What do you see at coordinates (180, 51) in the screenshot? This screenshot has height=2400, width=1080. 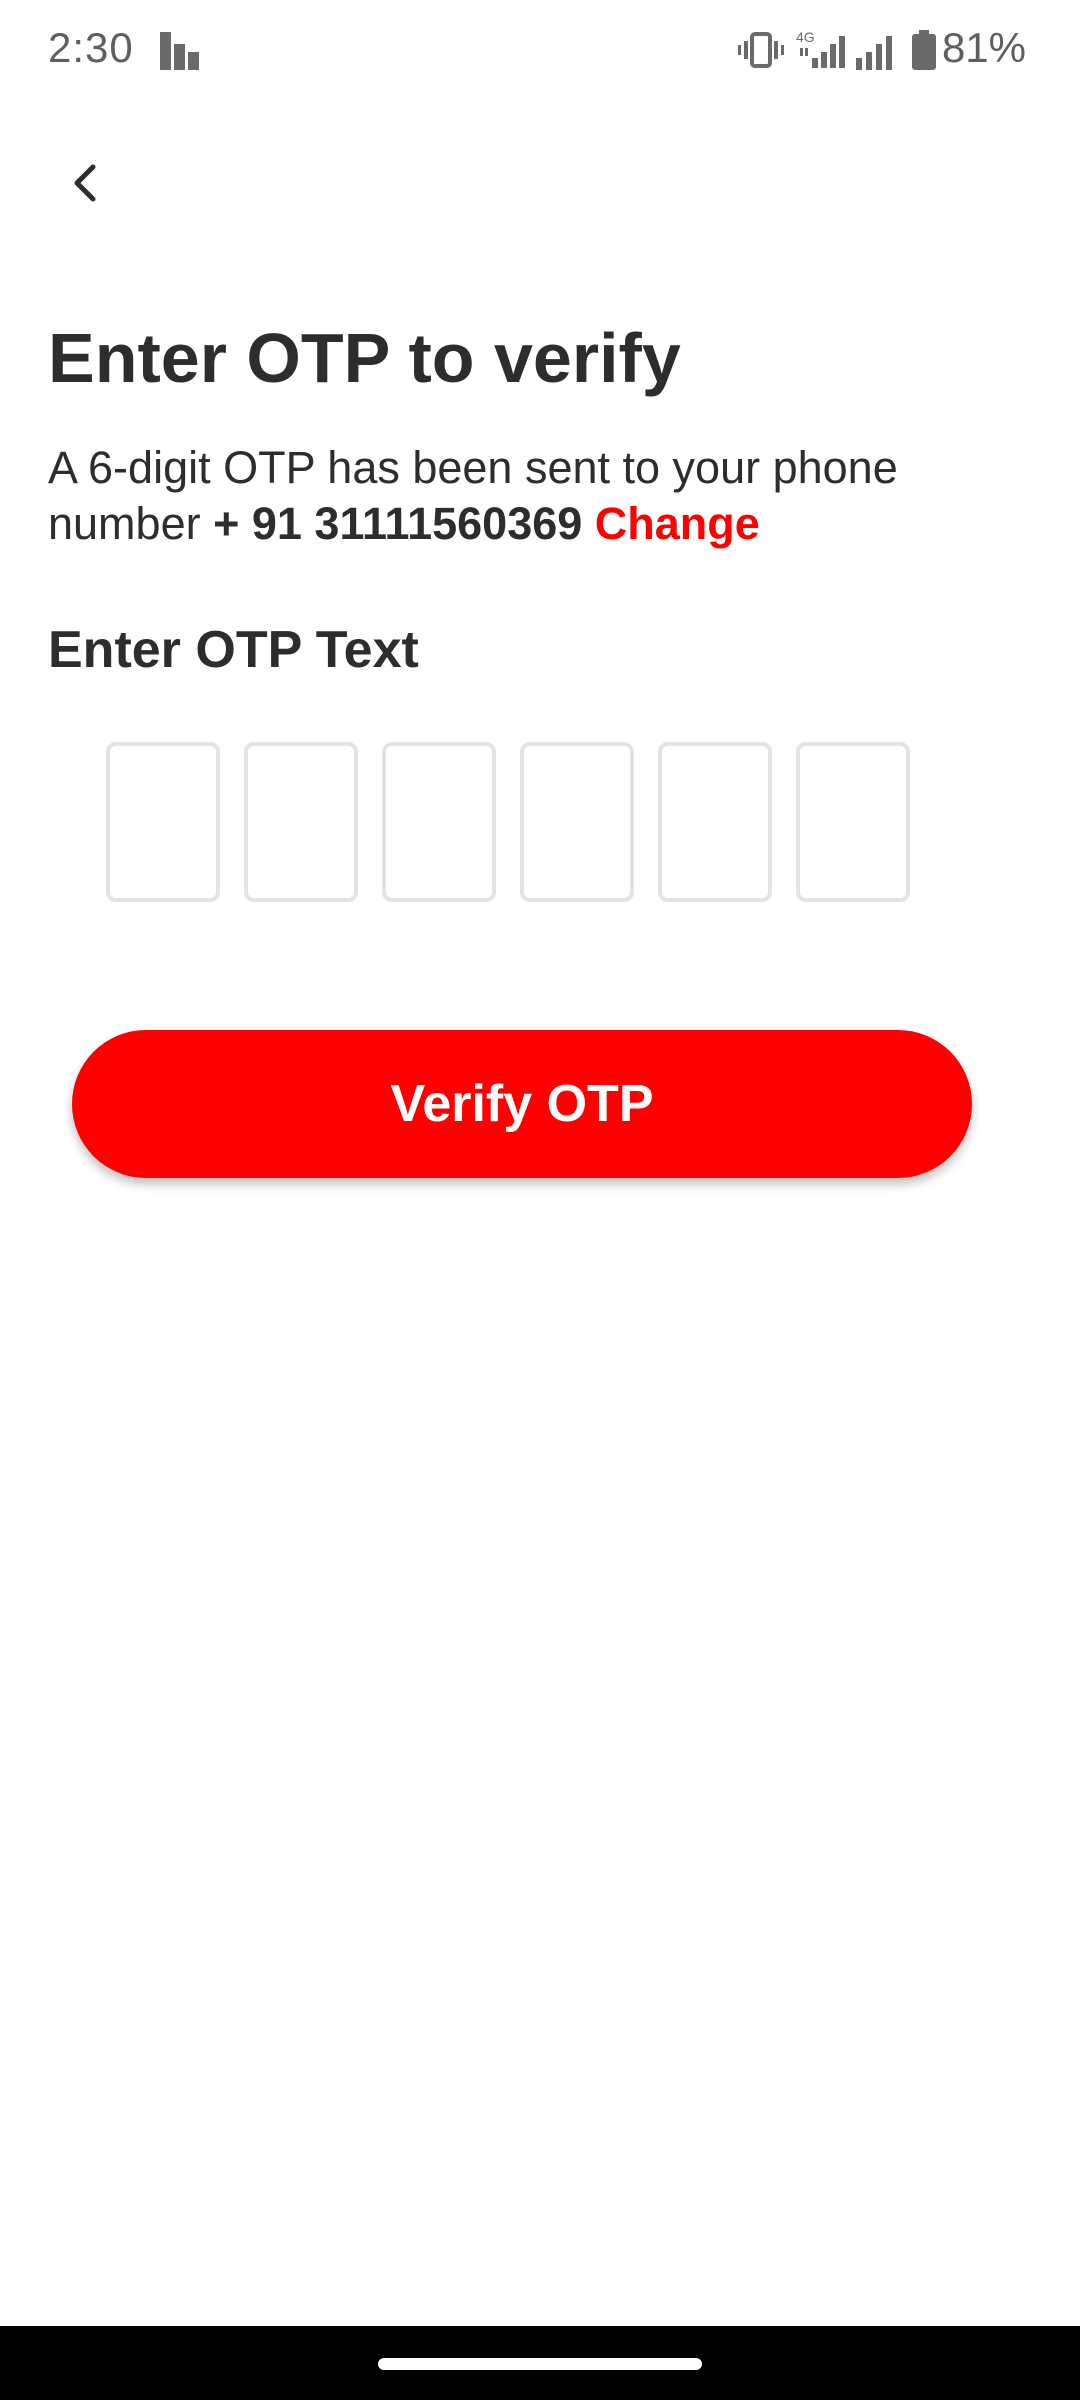 I see `bar-chart-icon` at bounding box center [180, 51].